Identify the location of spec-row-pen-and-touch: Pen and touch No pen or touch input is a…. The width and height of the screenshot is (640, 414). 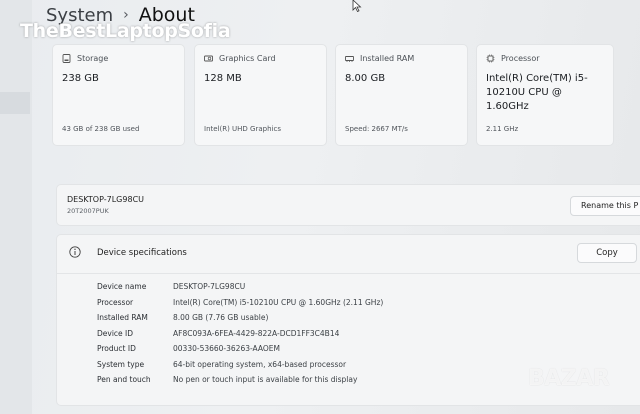
(227, 379).